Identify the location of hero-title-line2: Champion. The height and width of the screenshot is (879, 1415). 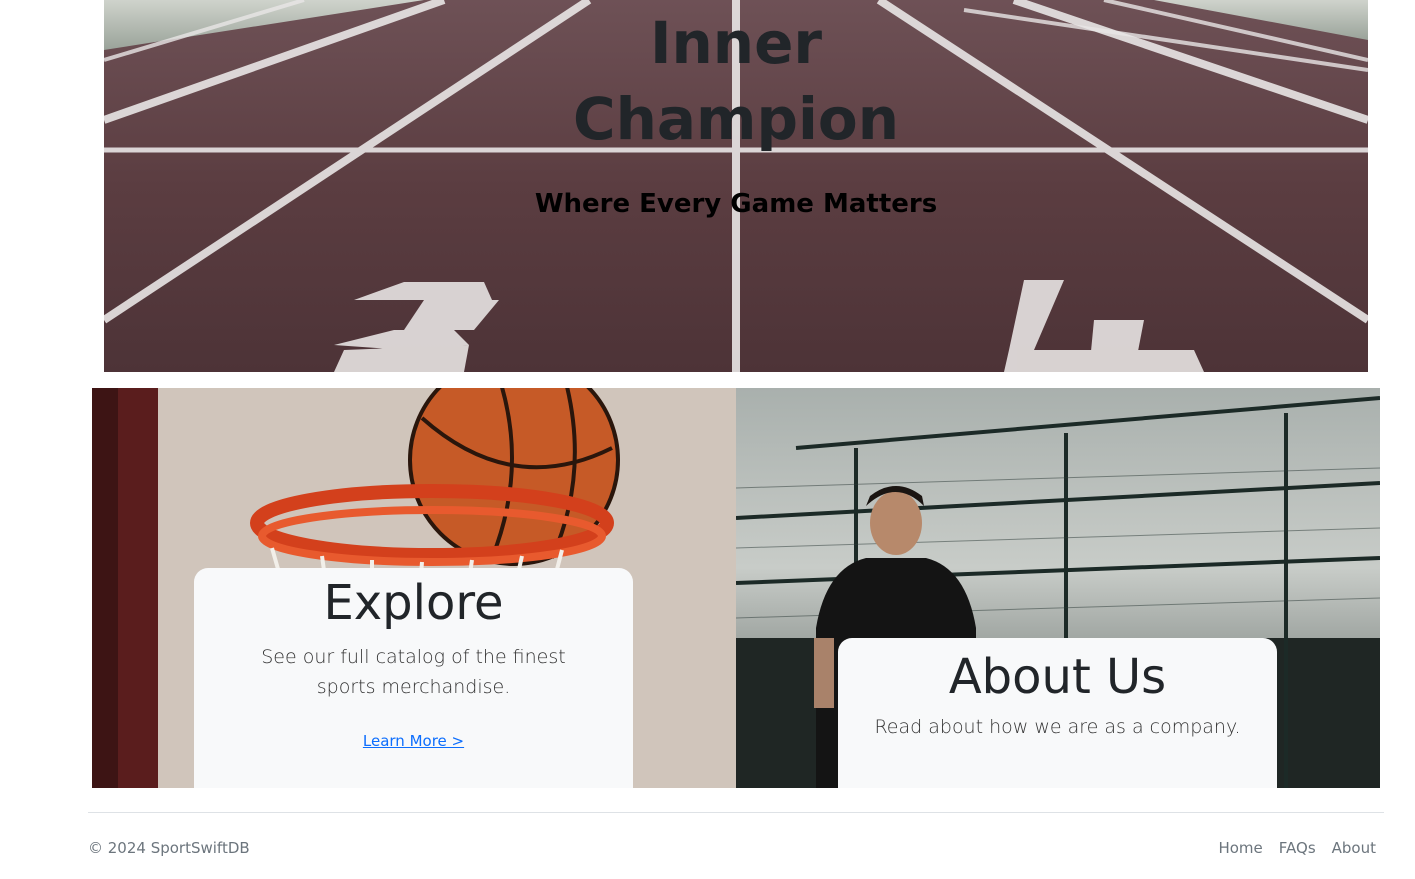
(736, 119).